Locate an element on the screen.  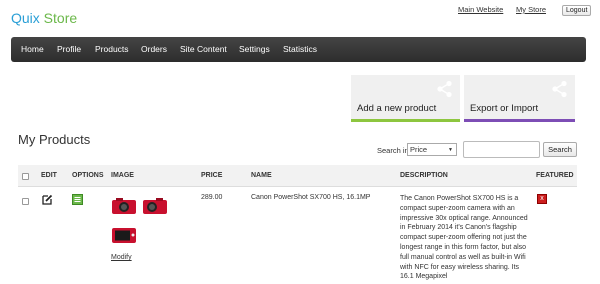
col-edit: EDIT is located at coordinates (49, 175).